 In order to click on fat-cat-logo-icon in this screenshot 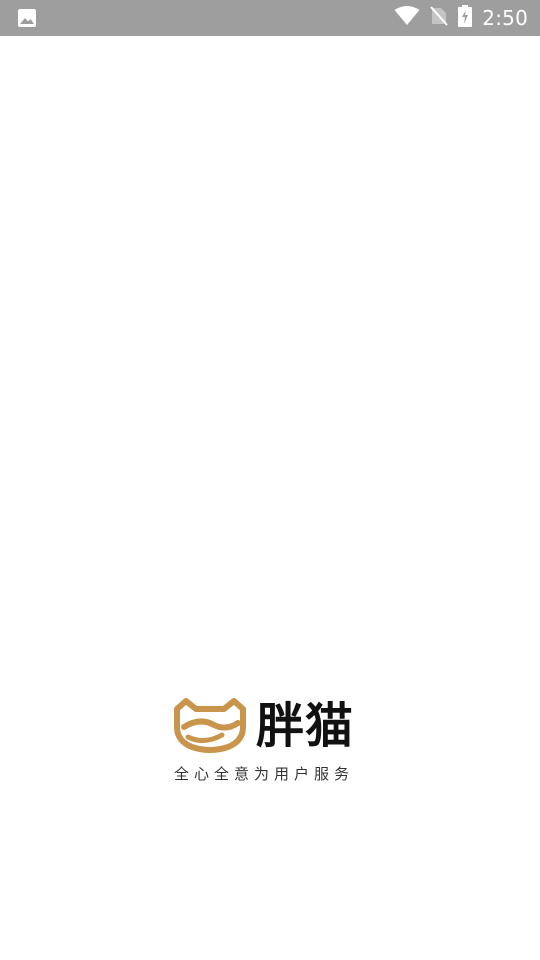, I will do `click(210, 727)`.